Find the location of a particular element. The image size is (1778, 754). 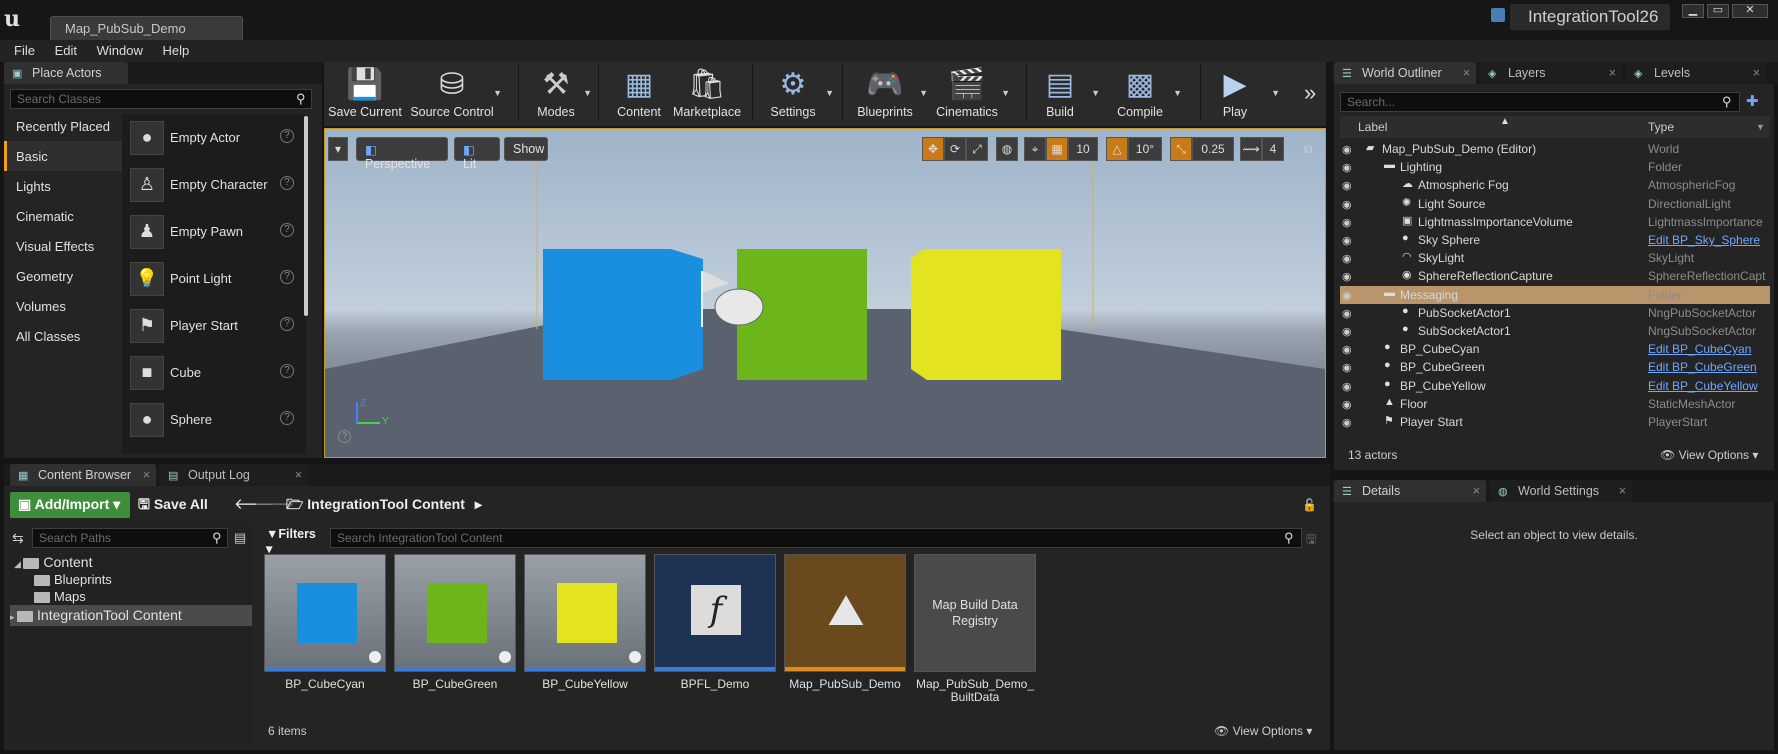

category-lights: Lights is located at coordinates (63, 186).